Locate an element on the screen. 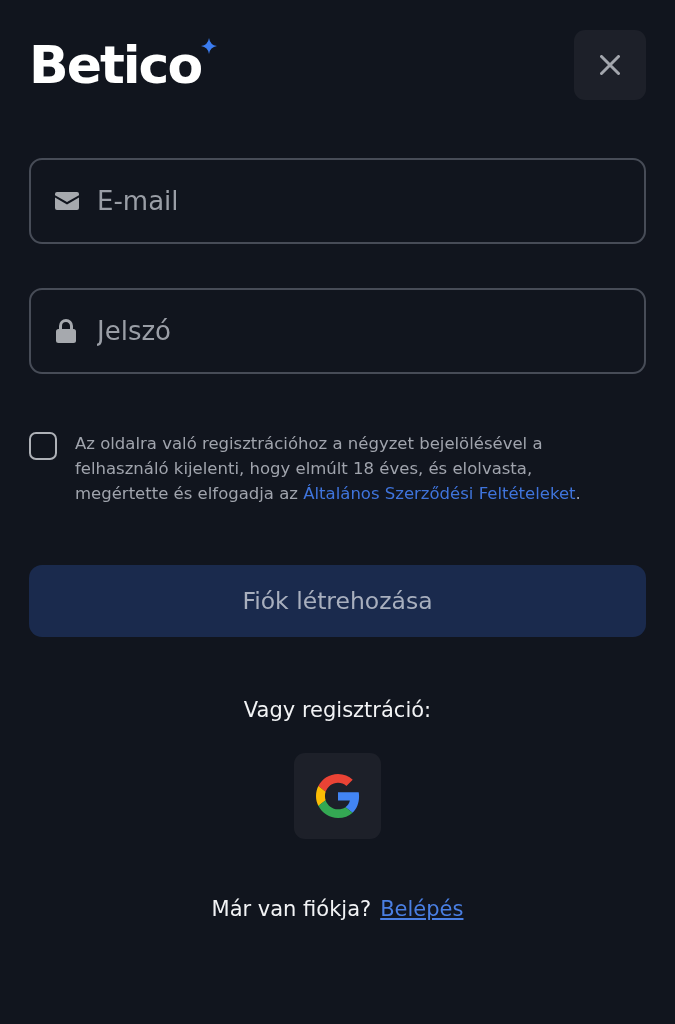  google-sign-in-button is located at coordinates (337, 796).